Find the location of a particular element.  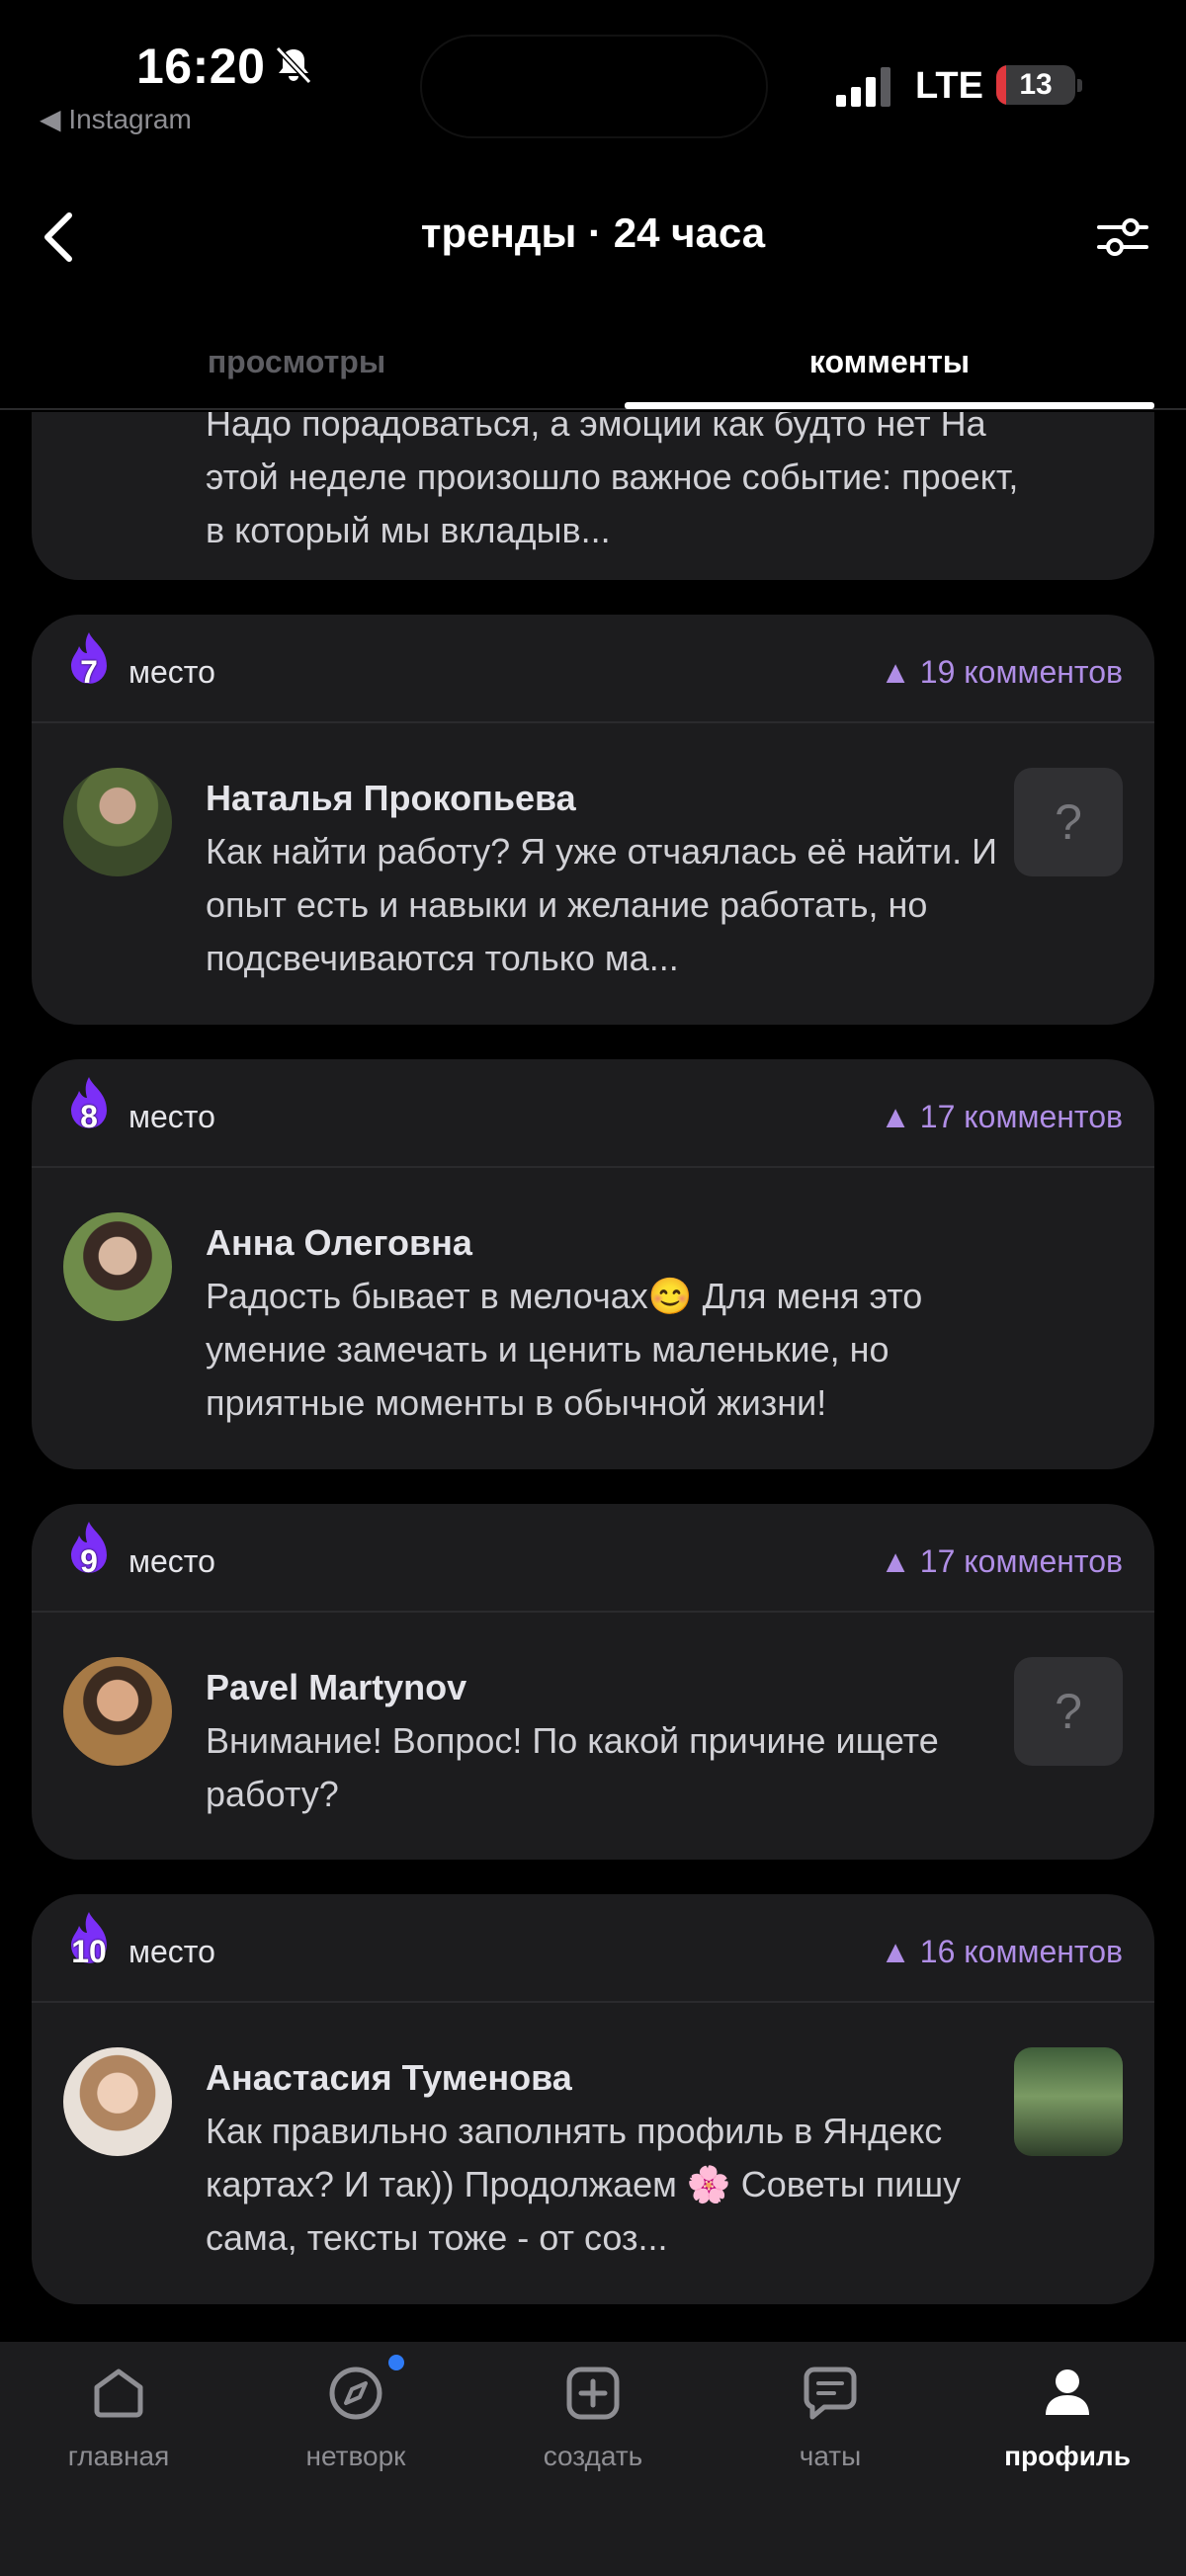

nav-network: нетворк is located at coordinates (355, 2421).